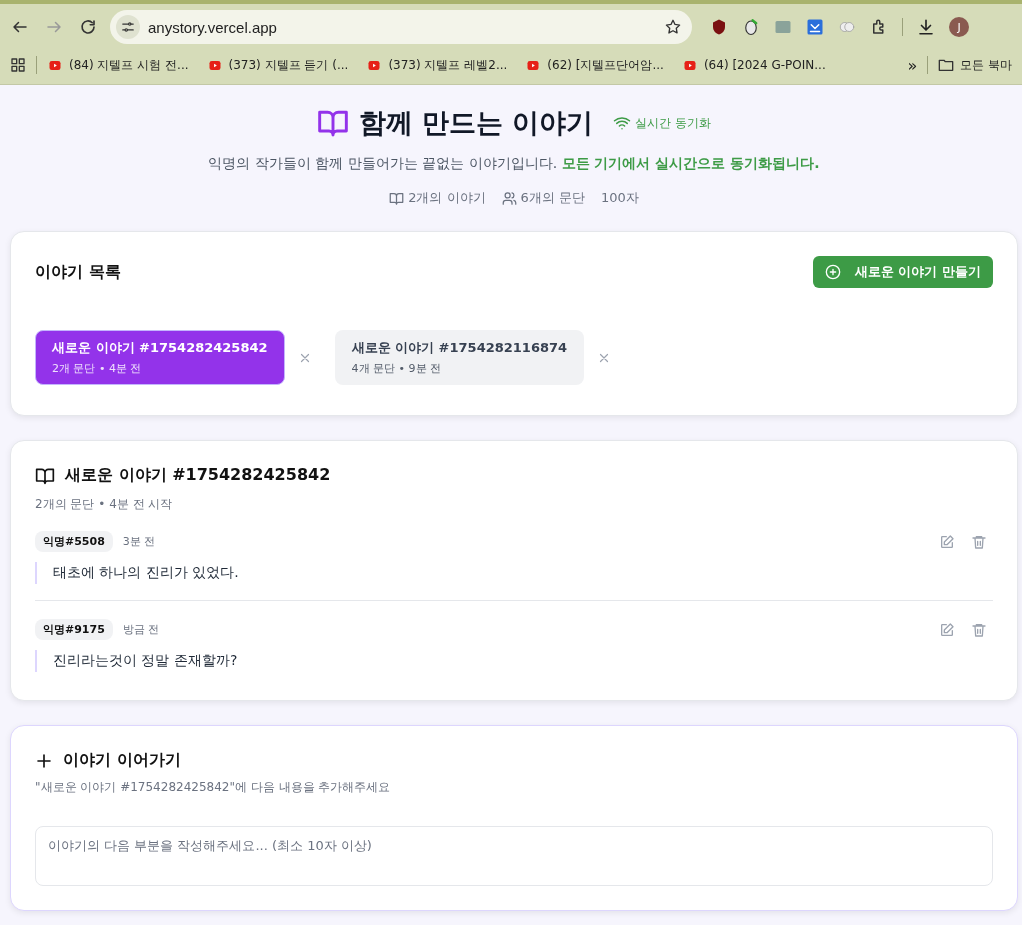 This screenshot has height=925, width=1022. I want to click on page-title: 함께 만드는 이야기, so click(476, 123).